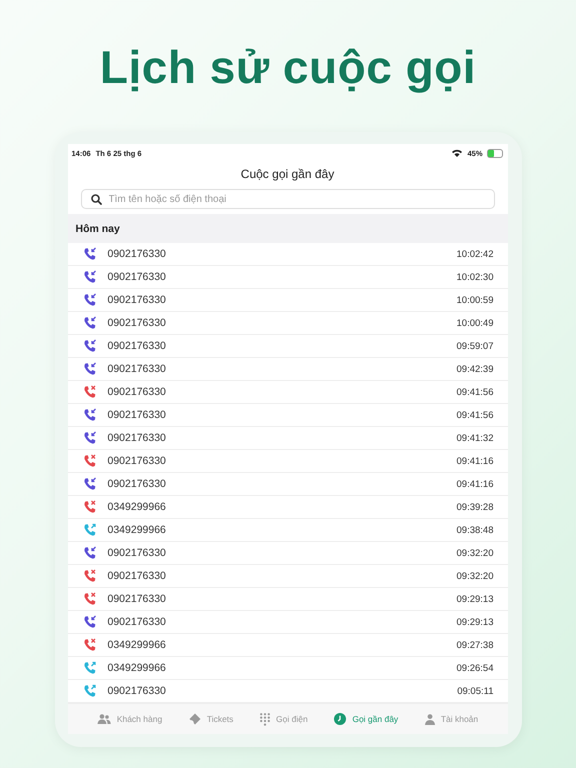  Describe the element at coordinates (288, 668) in the screenshot. I see `call-row: 0349299966 09:26:54` at that location.